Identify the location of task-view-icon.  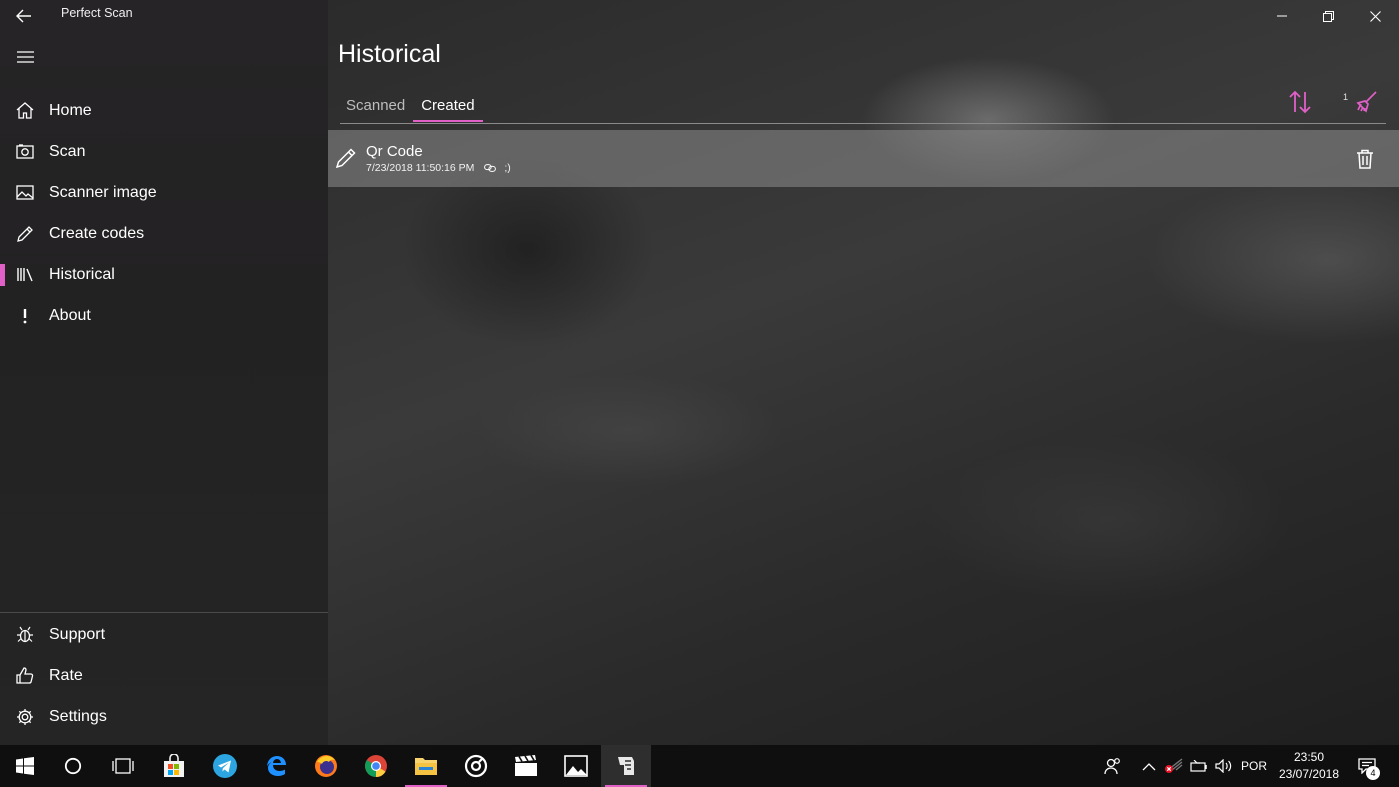
(123, 766).